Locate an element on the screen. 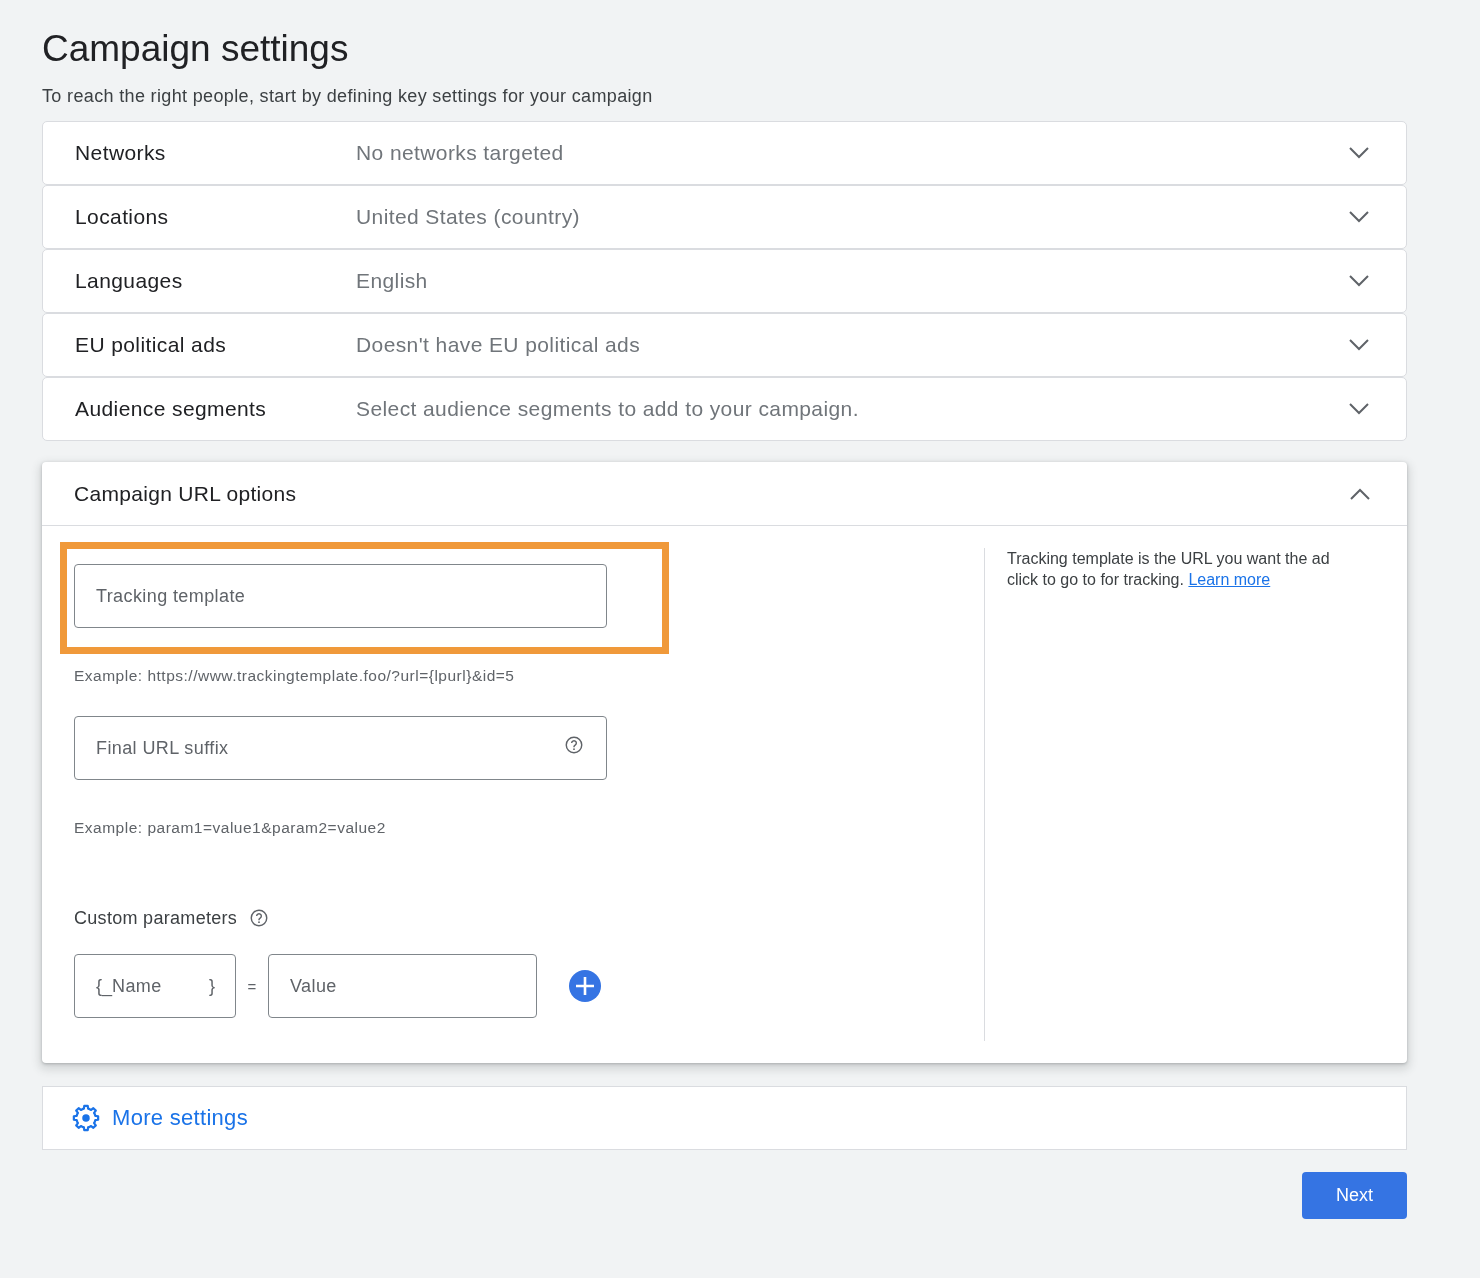 This screenshot has height=1278, width=1480. settings-row: EU political ads Doesn't have EU political ads is located at coordinates (724, 345).